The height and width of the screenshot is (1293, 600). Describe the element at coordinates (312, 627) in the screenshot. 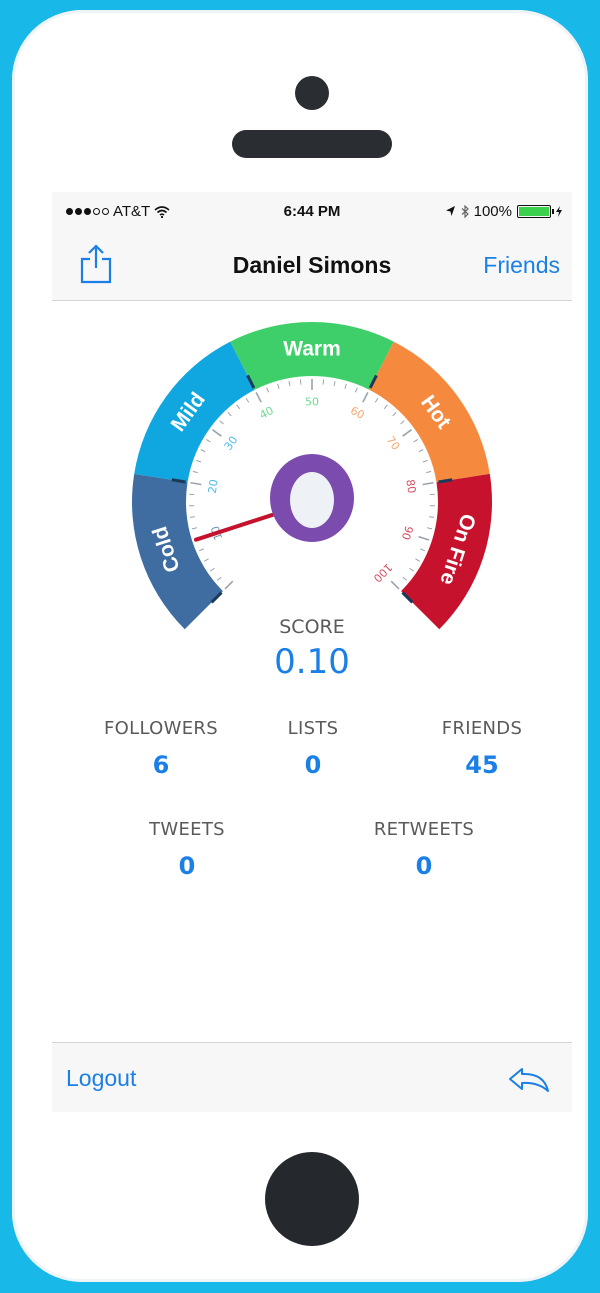

I see `score-label: SCORE` at that location.